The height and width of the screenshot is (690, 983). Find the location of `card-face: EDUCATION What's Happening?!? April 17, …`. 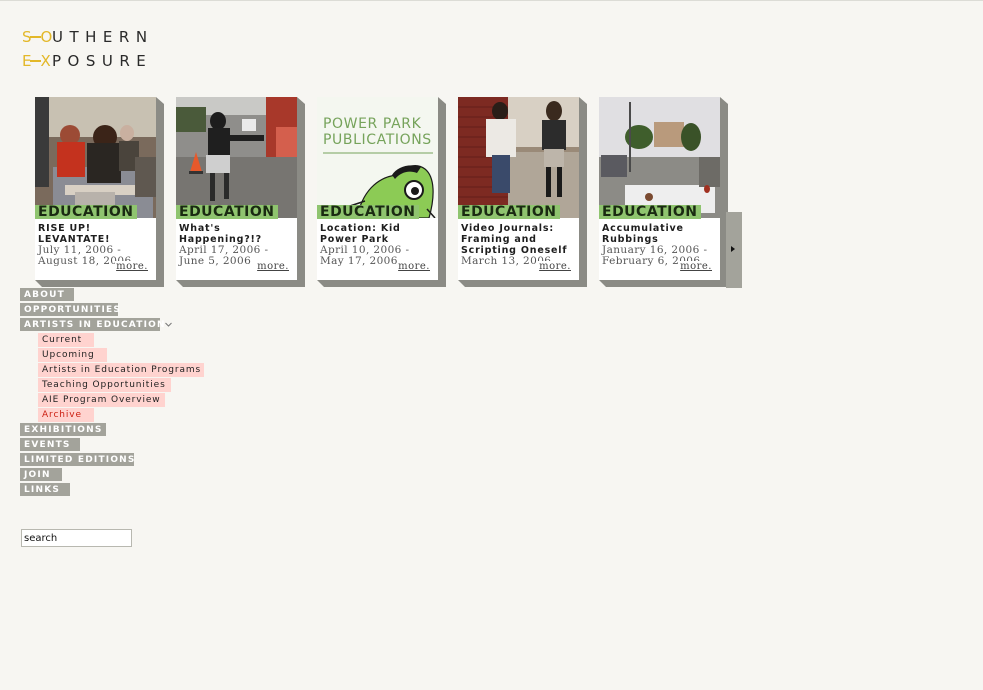

card-face: EDUCATION What's Happening?!? April 17, … is located at coordinates (236, 188).